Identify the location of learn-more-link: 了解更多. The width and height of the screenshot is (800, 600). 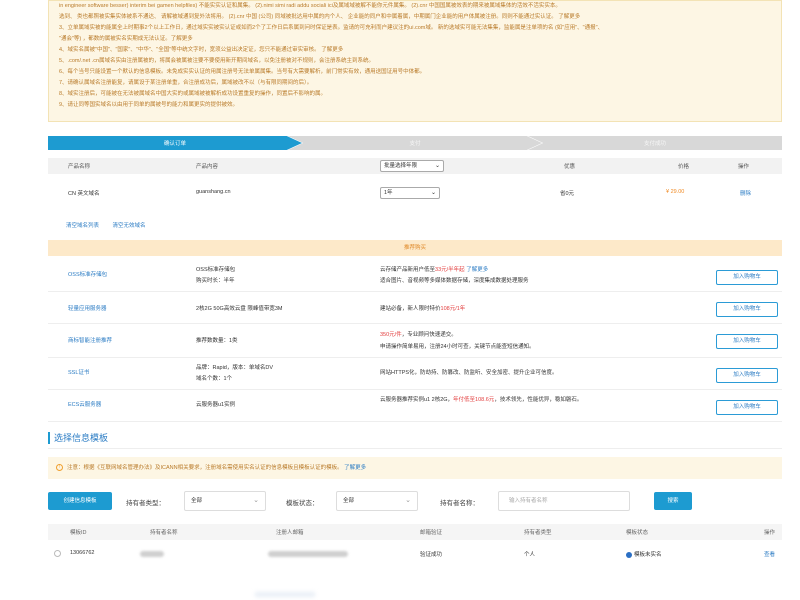
(355, 468).